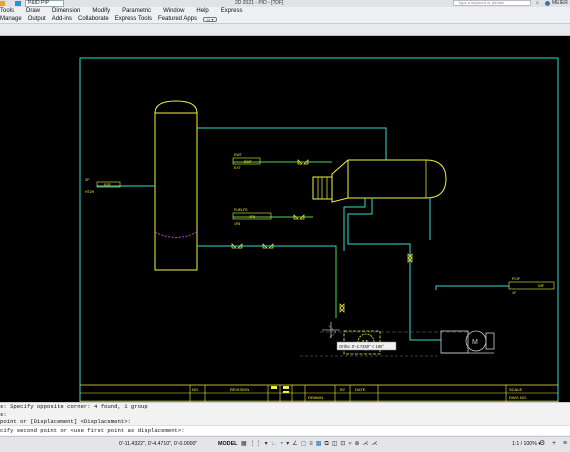 The width and height of the screenshot is (570, 452). I want to click on outlet-box-label: 03F, so click(541, 286).